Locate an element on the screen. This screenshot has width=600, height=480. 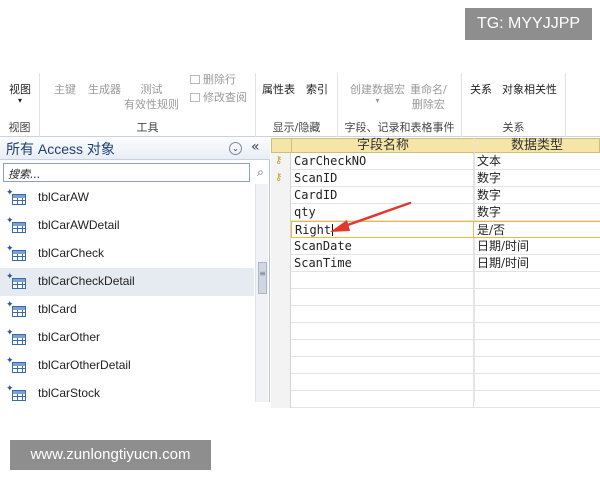
field-name-text: Right is located at coordinates (313, 230).